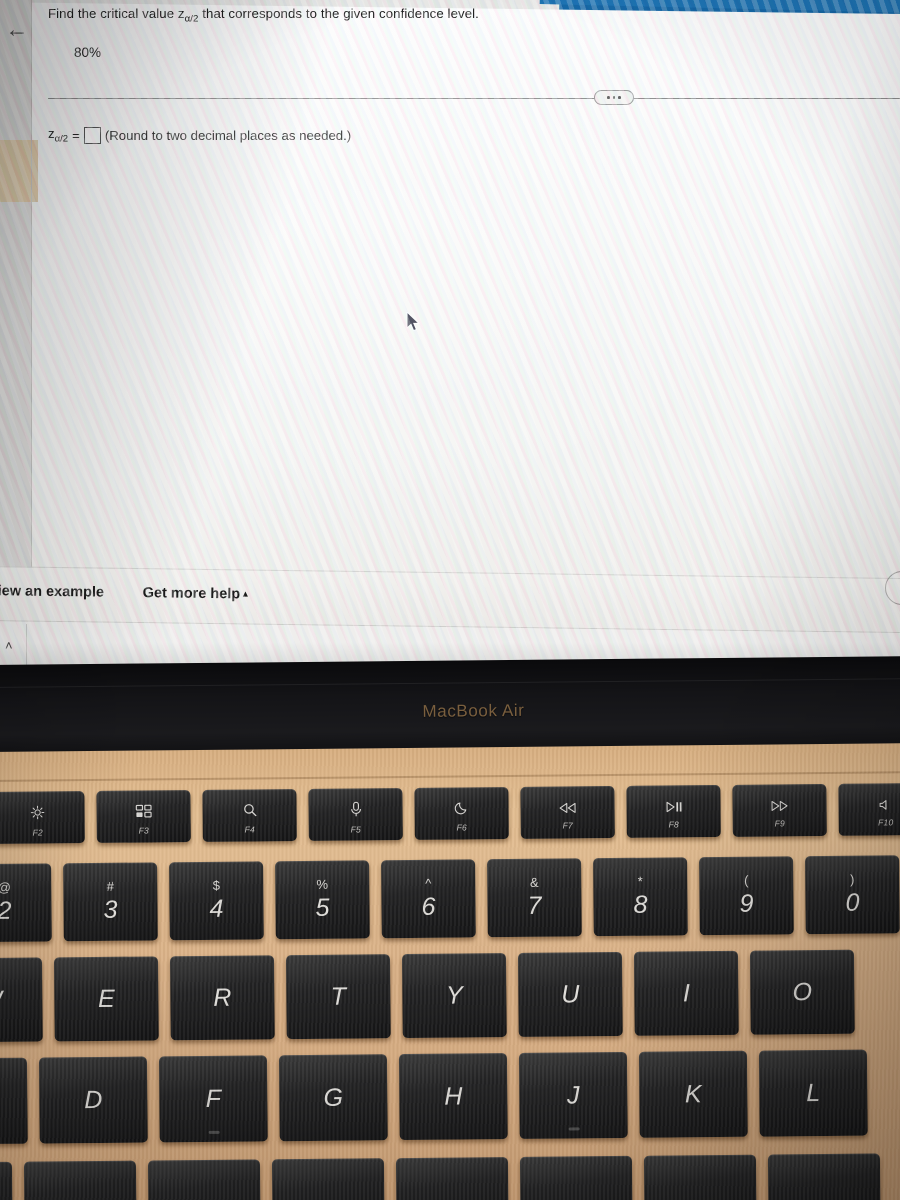 Image resolution: width=900 pixels, height=1200 pixels. I want to click on key-label: R, so click(222, 997).